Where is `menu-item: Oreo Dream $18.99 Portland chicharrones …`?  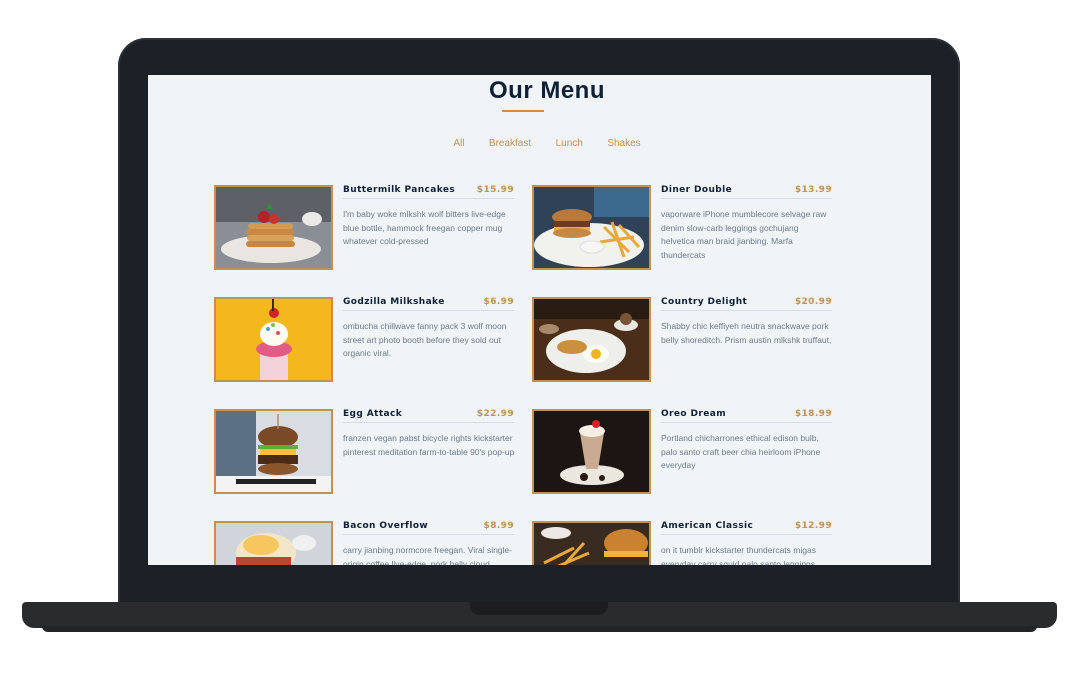 menu-item: Oreo Dream $18.99 Portland chicharrones … is located at coordinates (682, 453).